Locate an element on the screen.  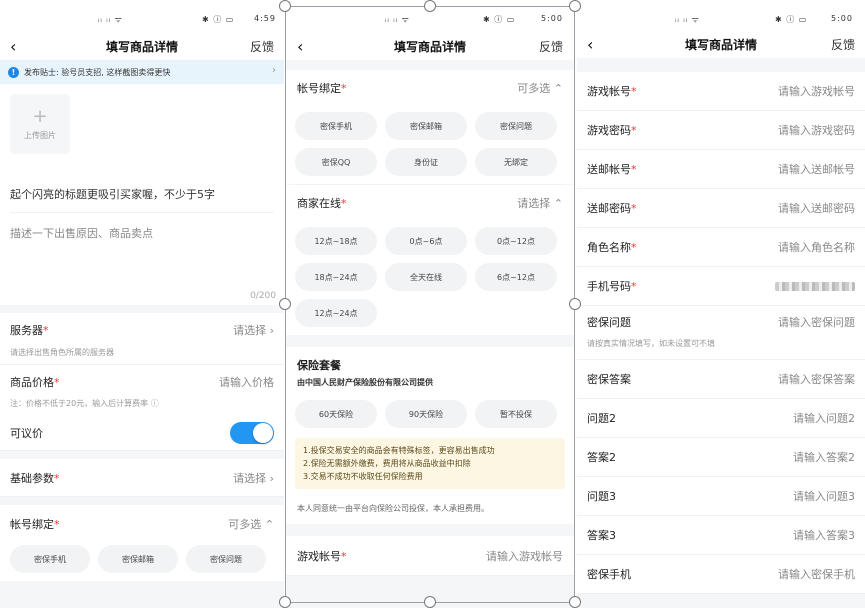
chip-option: 12点~18点 is located at coordinates (336, 241).